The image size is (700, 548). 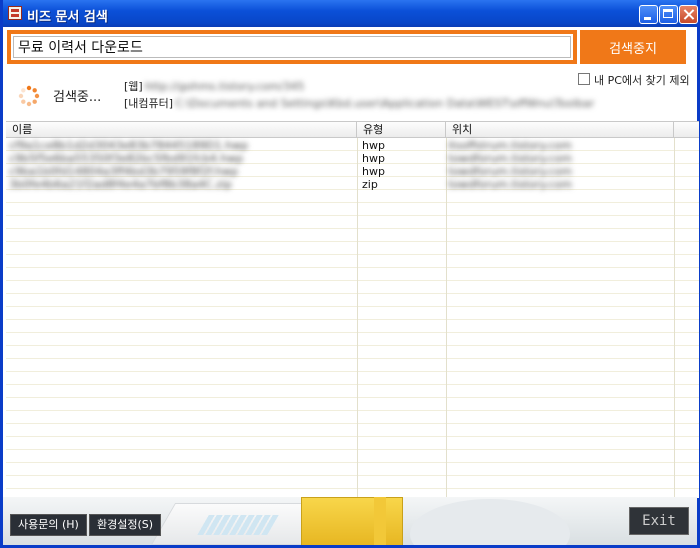 What do you see at coordinates (370, 184) in the screenshot?
I see `file-type: zip` at bounding box center [370, 184].